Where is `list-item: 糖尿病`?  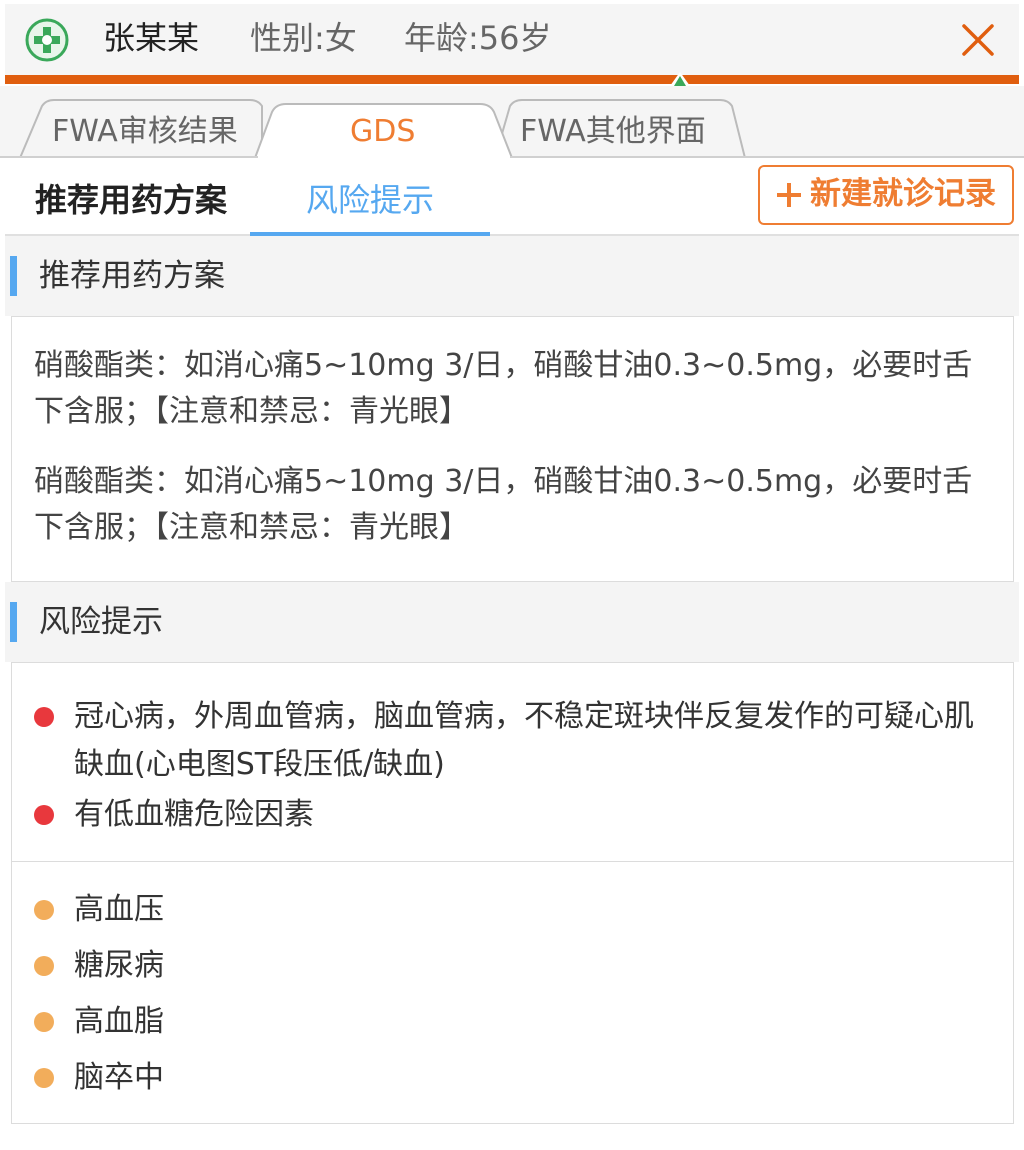
list-item: 糖尿病 is located at coordinates (514, 966).